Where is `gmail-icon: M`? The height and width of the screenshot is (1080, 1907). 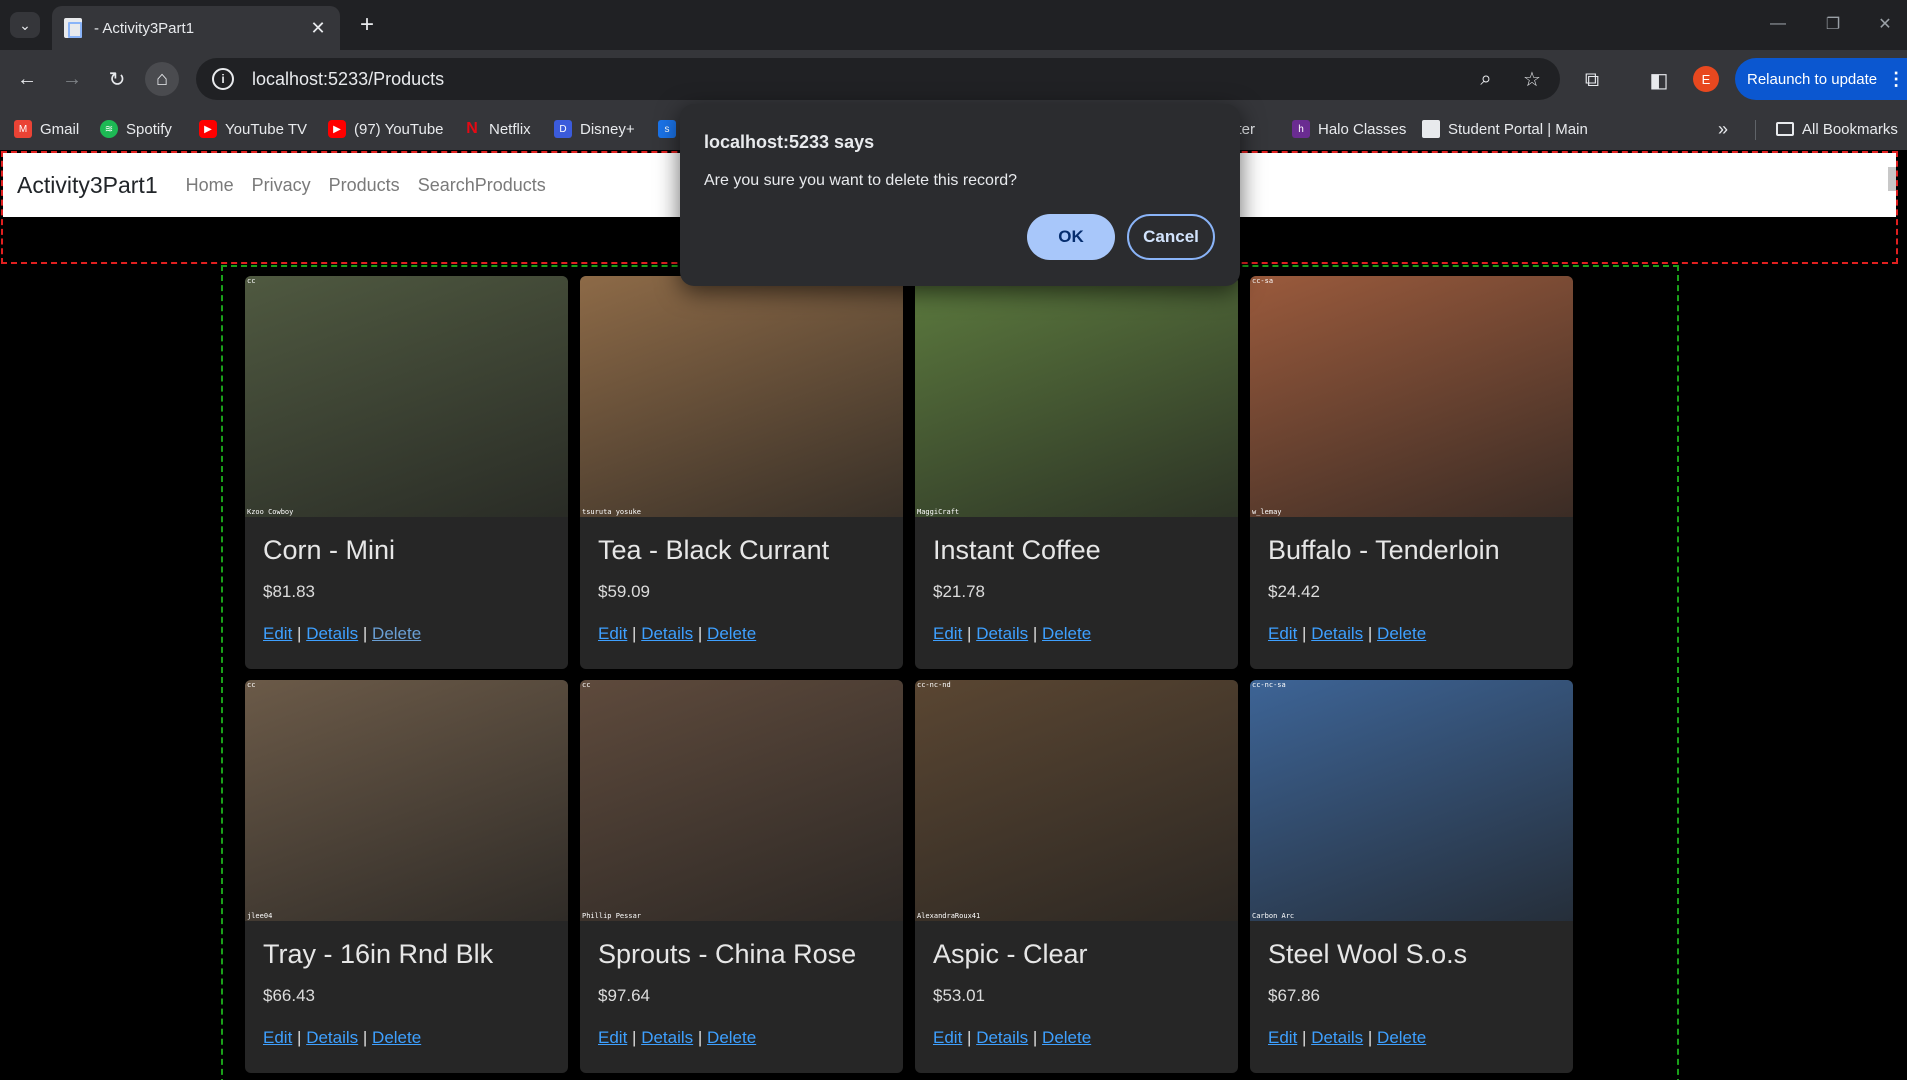
gmail-icon: M is located at coordinates (23, 129).